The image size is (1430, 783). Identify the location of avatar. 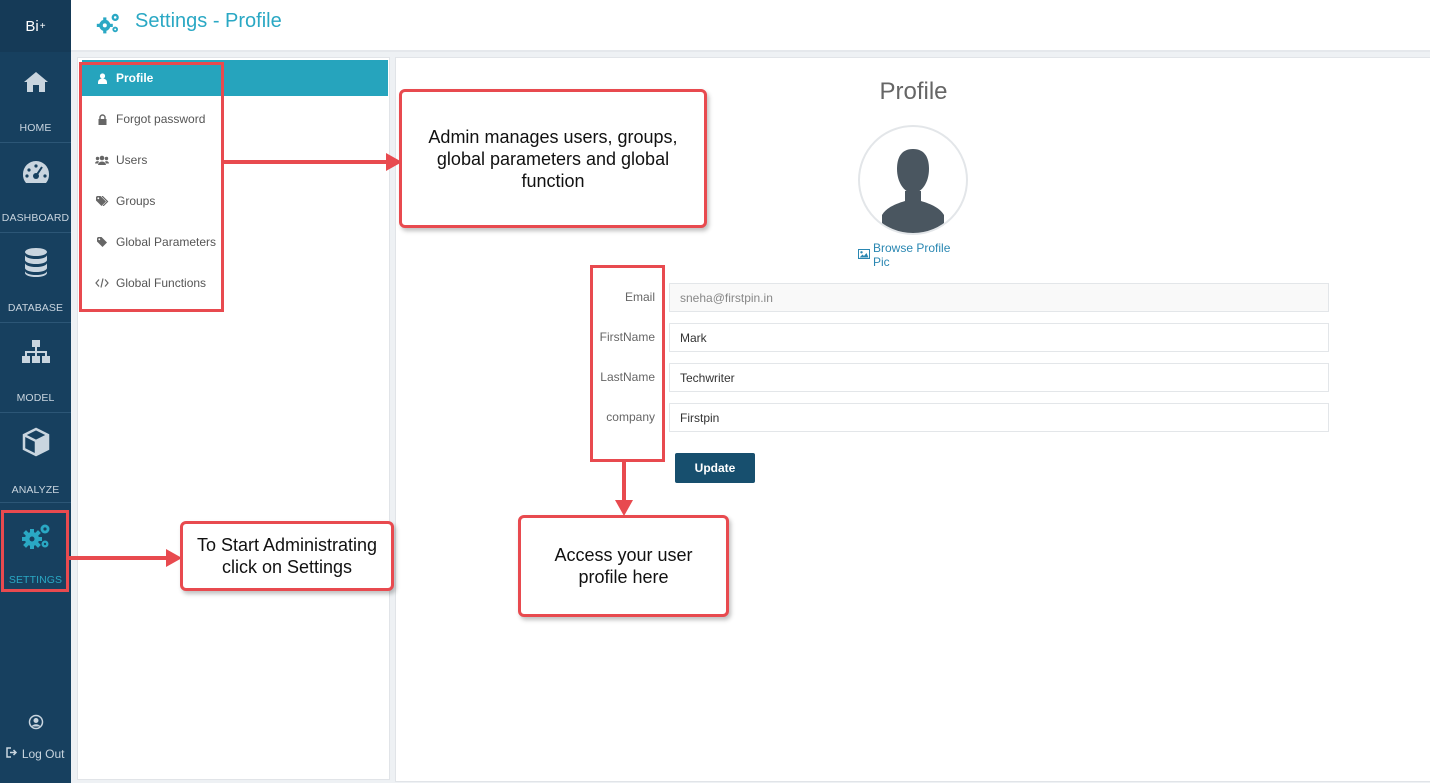
(913, 180).